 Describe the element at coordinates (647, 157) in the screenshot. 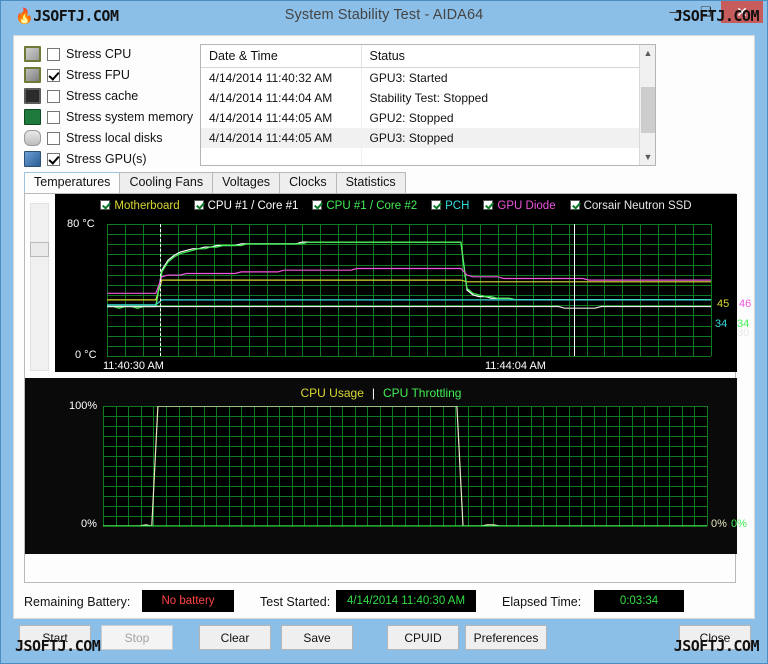

I see `chevron-down-icon: ▼` at that location.